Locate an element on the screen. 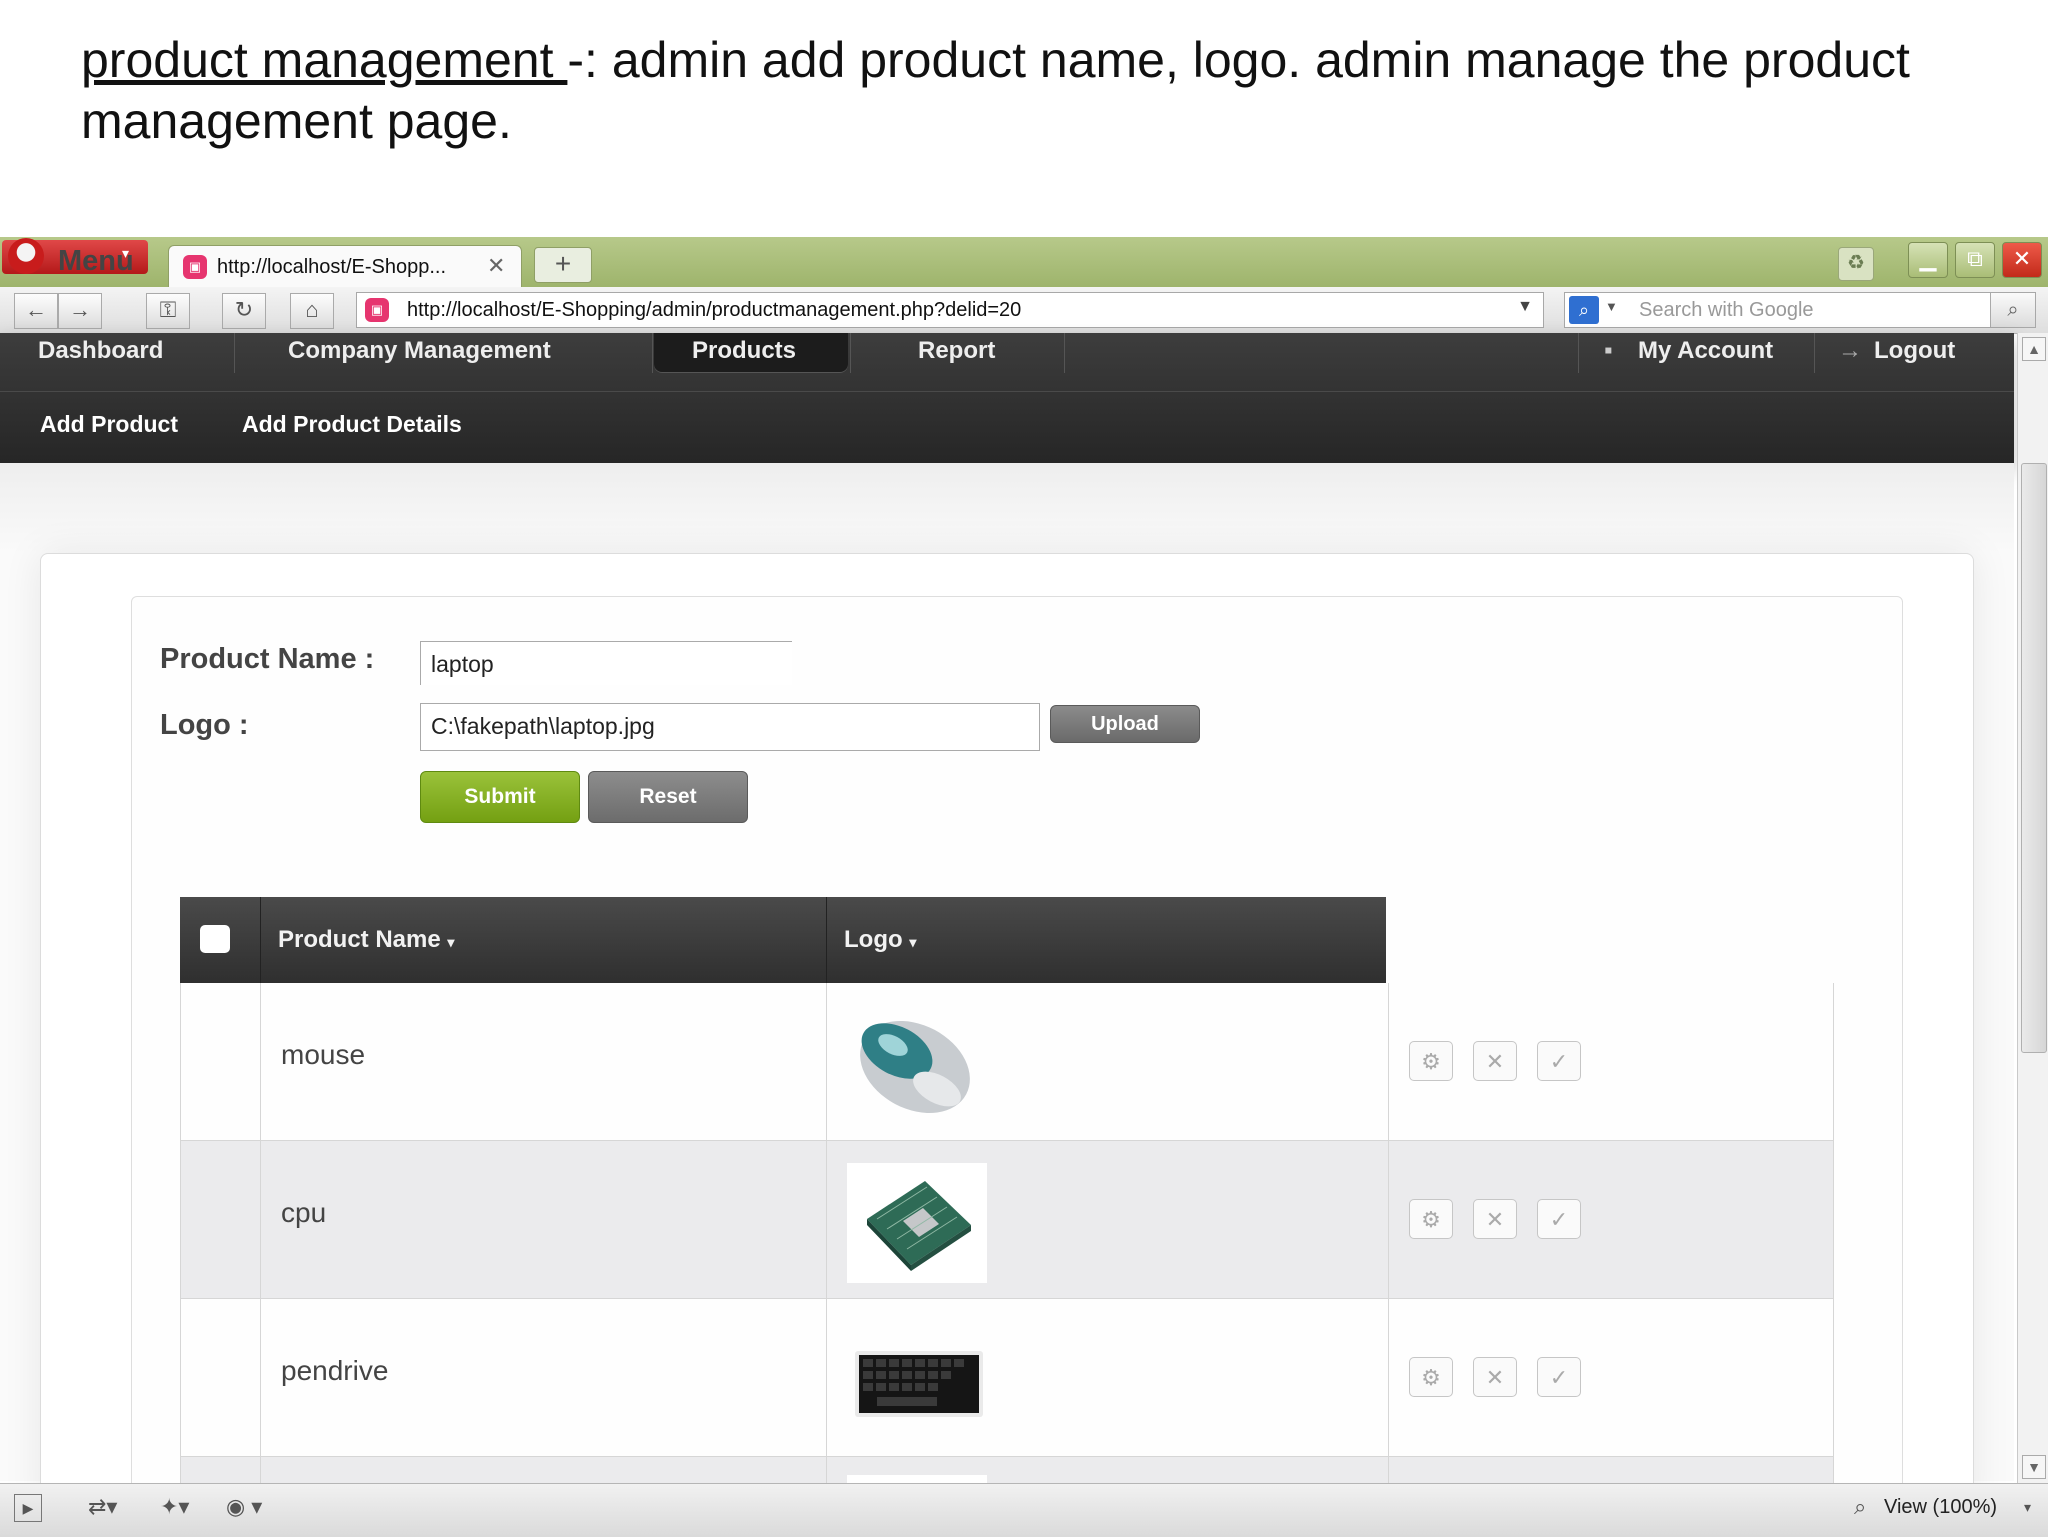 This screenshot has height=1537, width=2048. zoom-icon: ⌕ is located at coordinates (1860, 1506).